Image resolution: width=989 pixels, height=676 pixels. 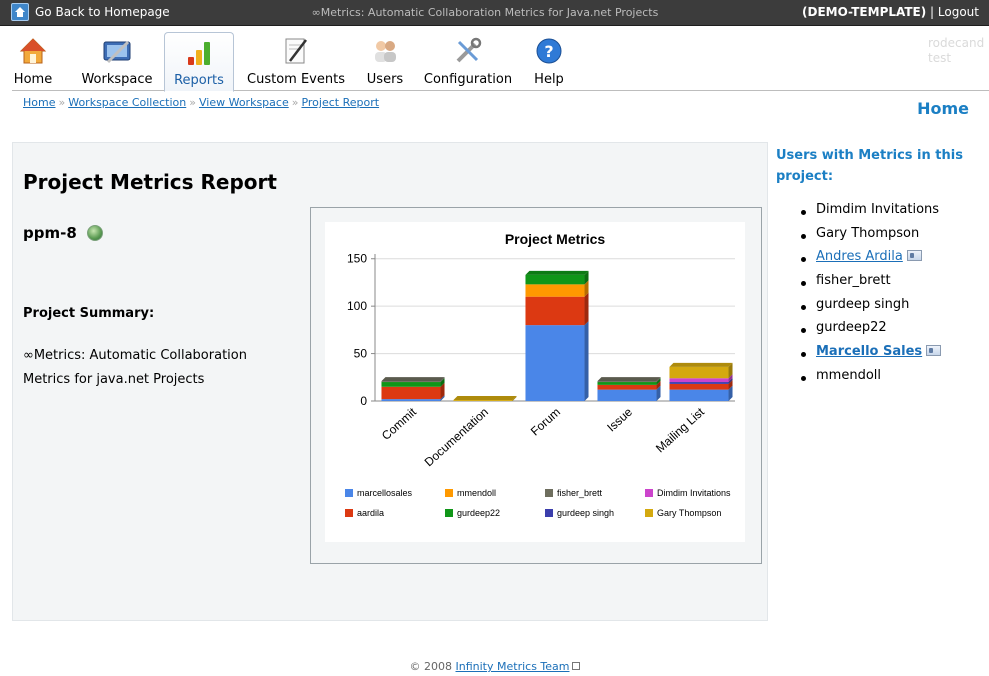 I want to click on project-name: ppm-8, so click(x=50, y=233).